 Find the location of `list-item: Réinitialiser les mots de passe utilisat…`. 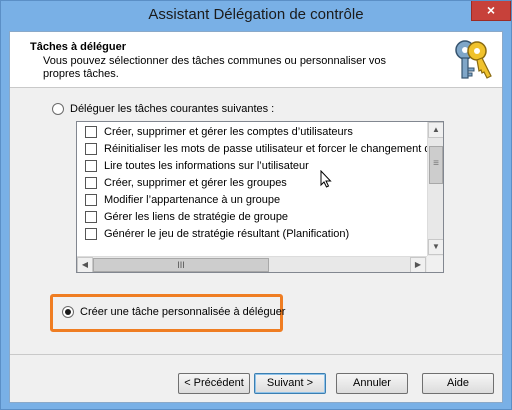

list-item: Réinitialiser les mots de passe utilisat… is located at coordinates (264, 148).